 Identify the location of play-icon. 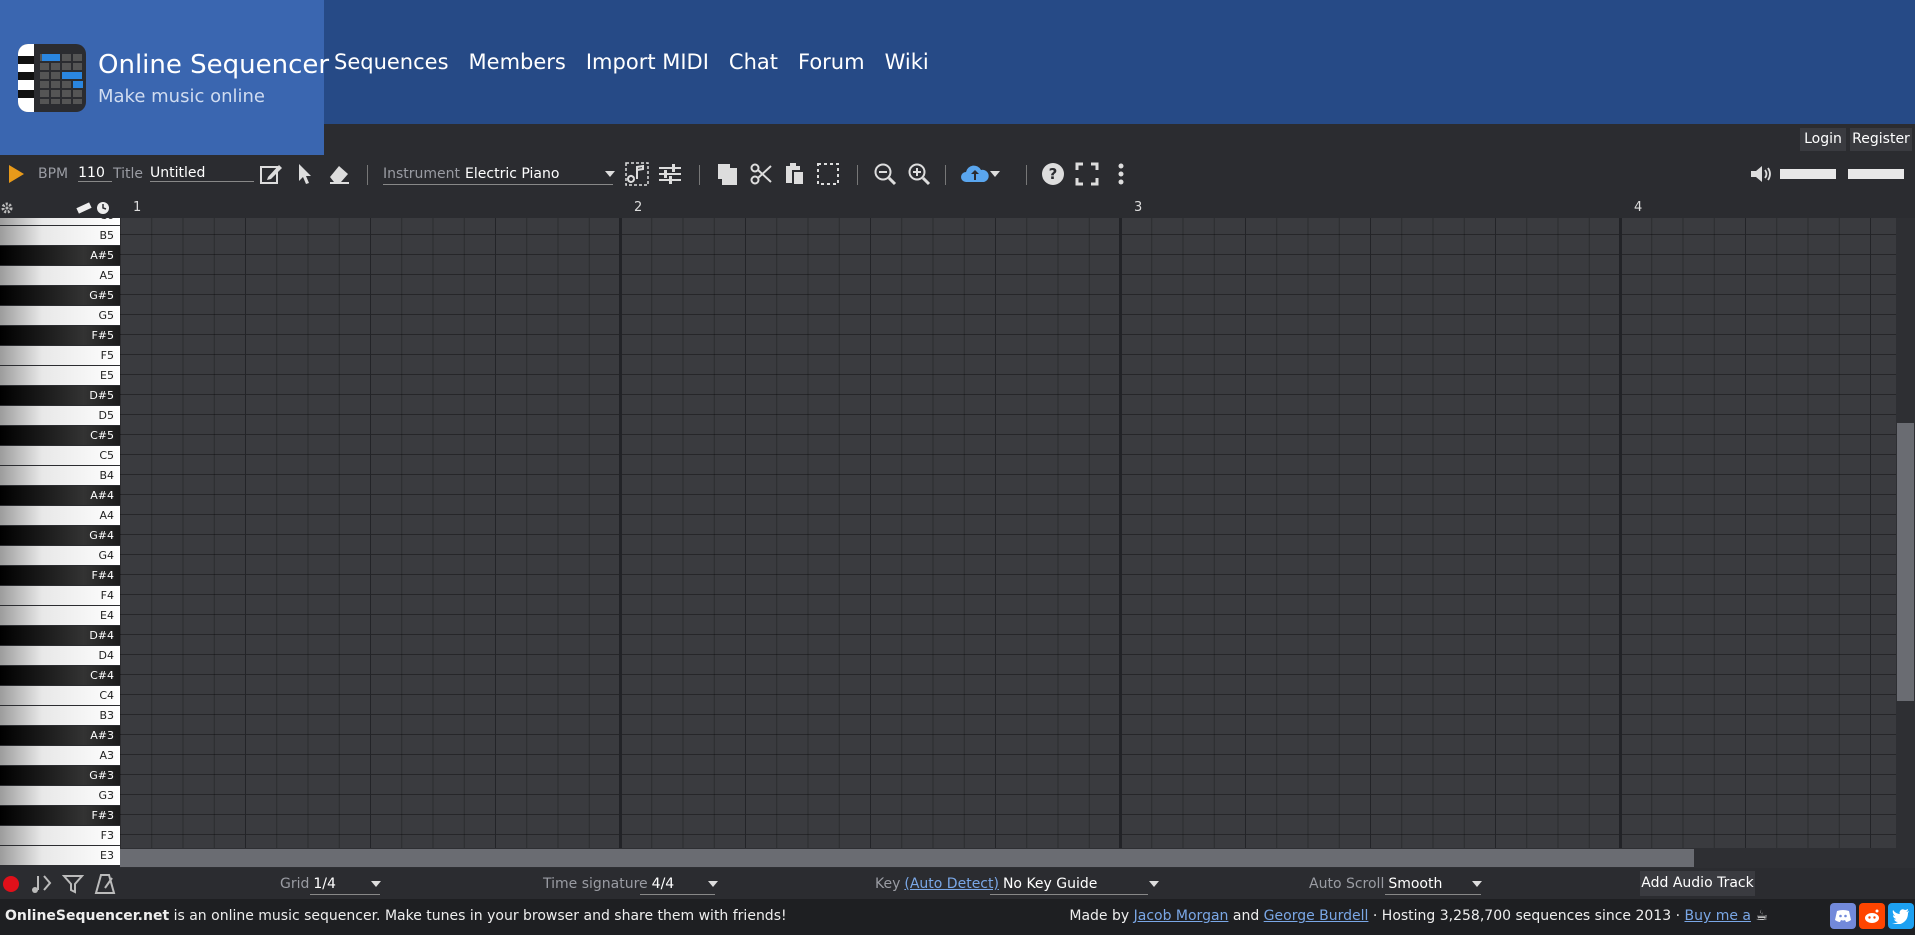
(16, 174).